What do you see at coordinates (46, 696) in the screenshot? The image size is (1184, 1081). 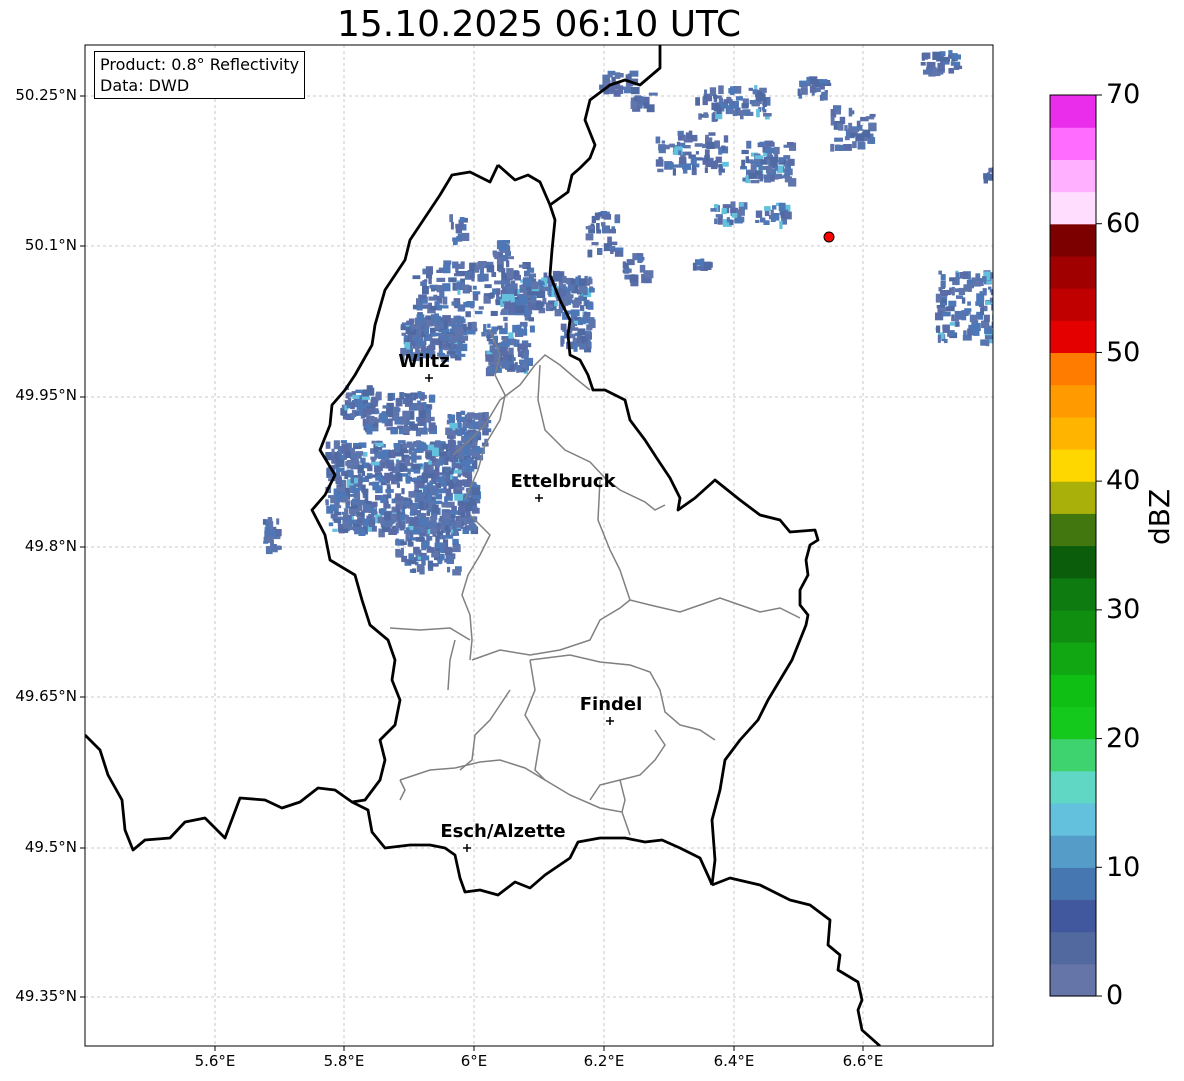 I see `lat-tick-label: 49.65°N` at bounding box center [46, 696].